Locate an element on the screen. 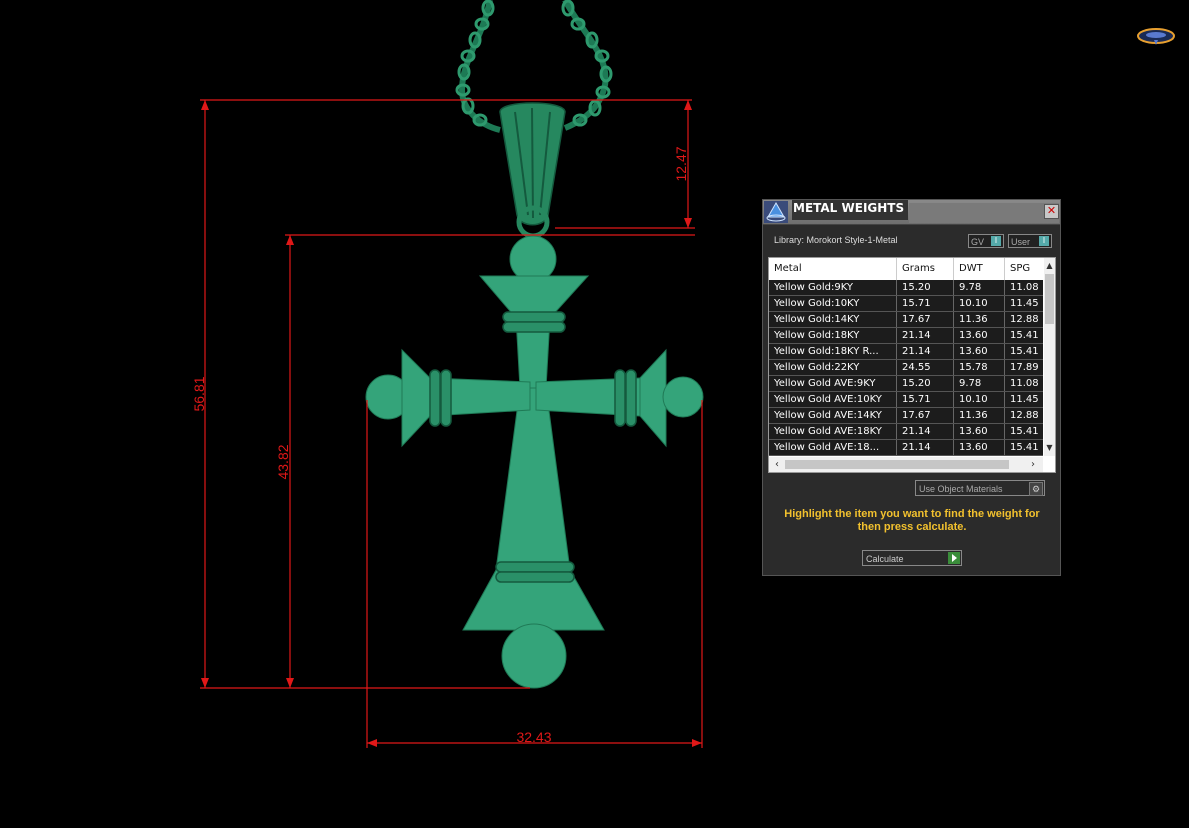  table-row: Yellow Gold:9KY 15.20 9.78 11.08 is located at coordinates (907, 288).